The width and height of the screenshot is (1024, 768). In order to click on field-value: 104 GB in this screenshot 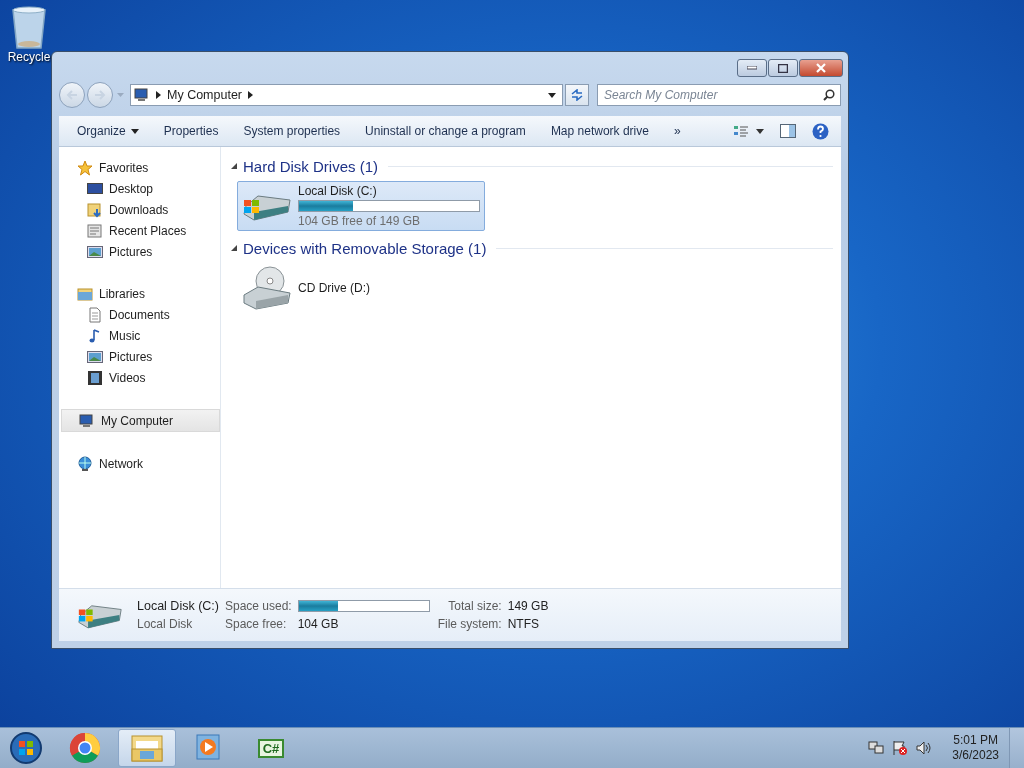, I will do `click(318, 624)`.